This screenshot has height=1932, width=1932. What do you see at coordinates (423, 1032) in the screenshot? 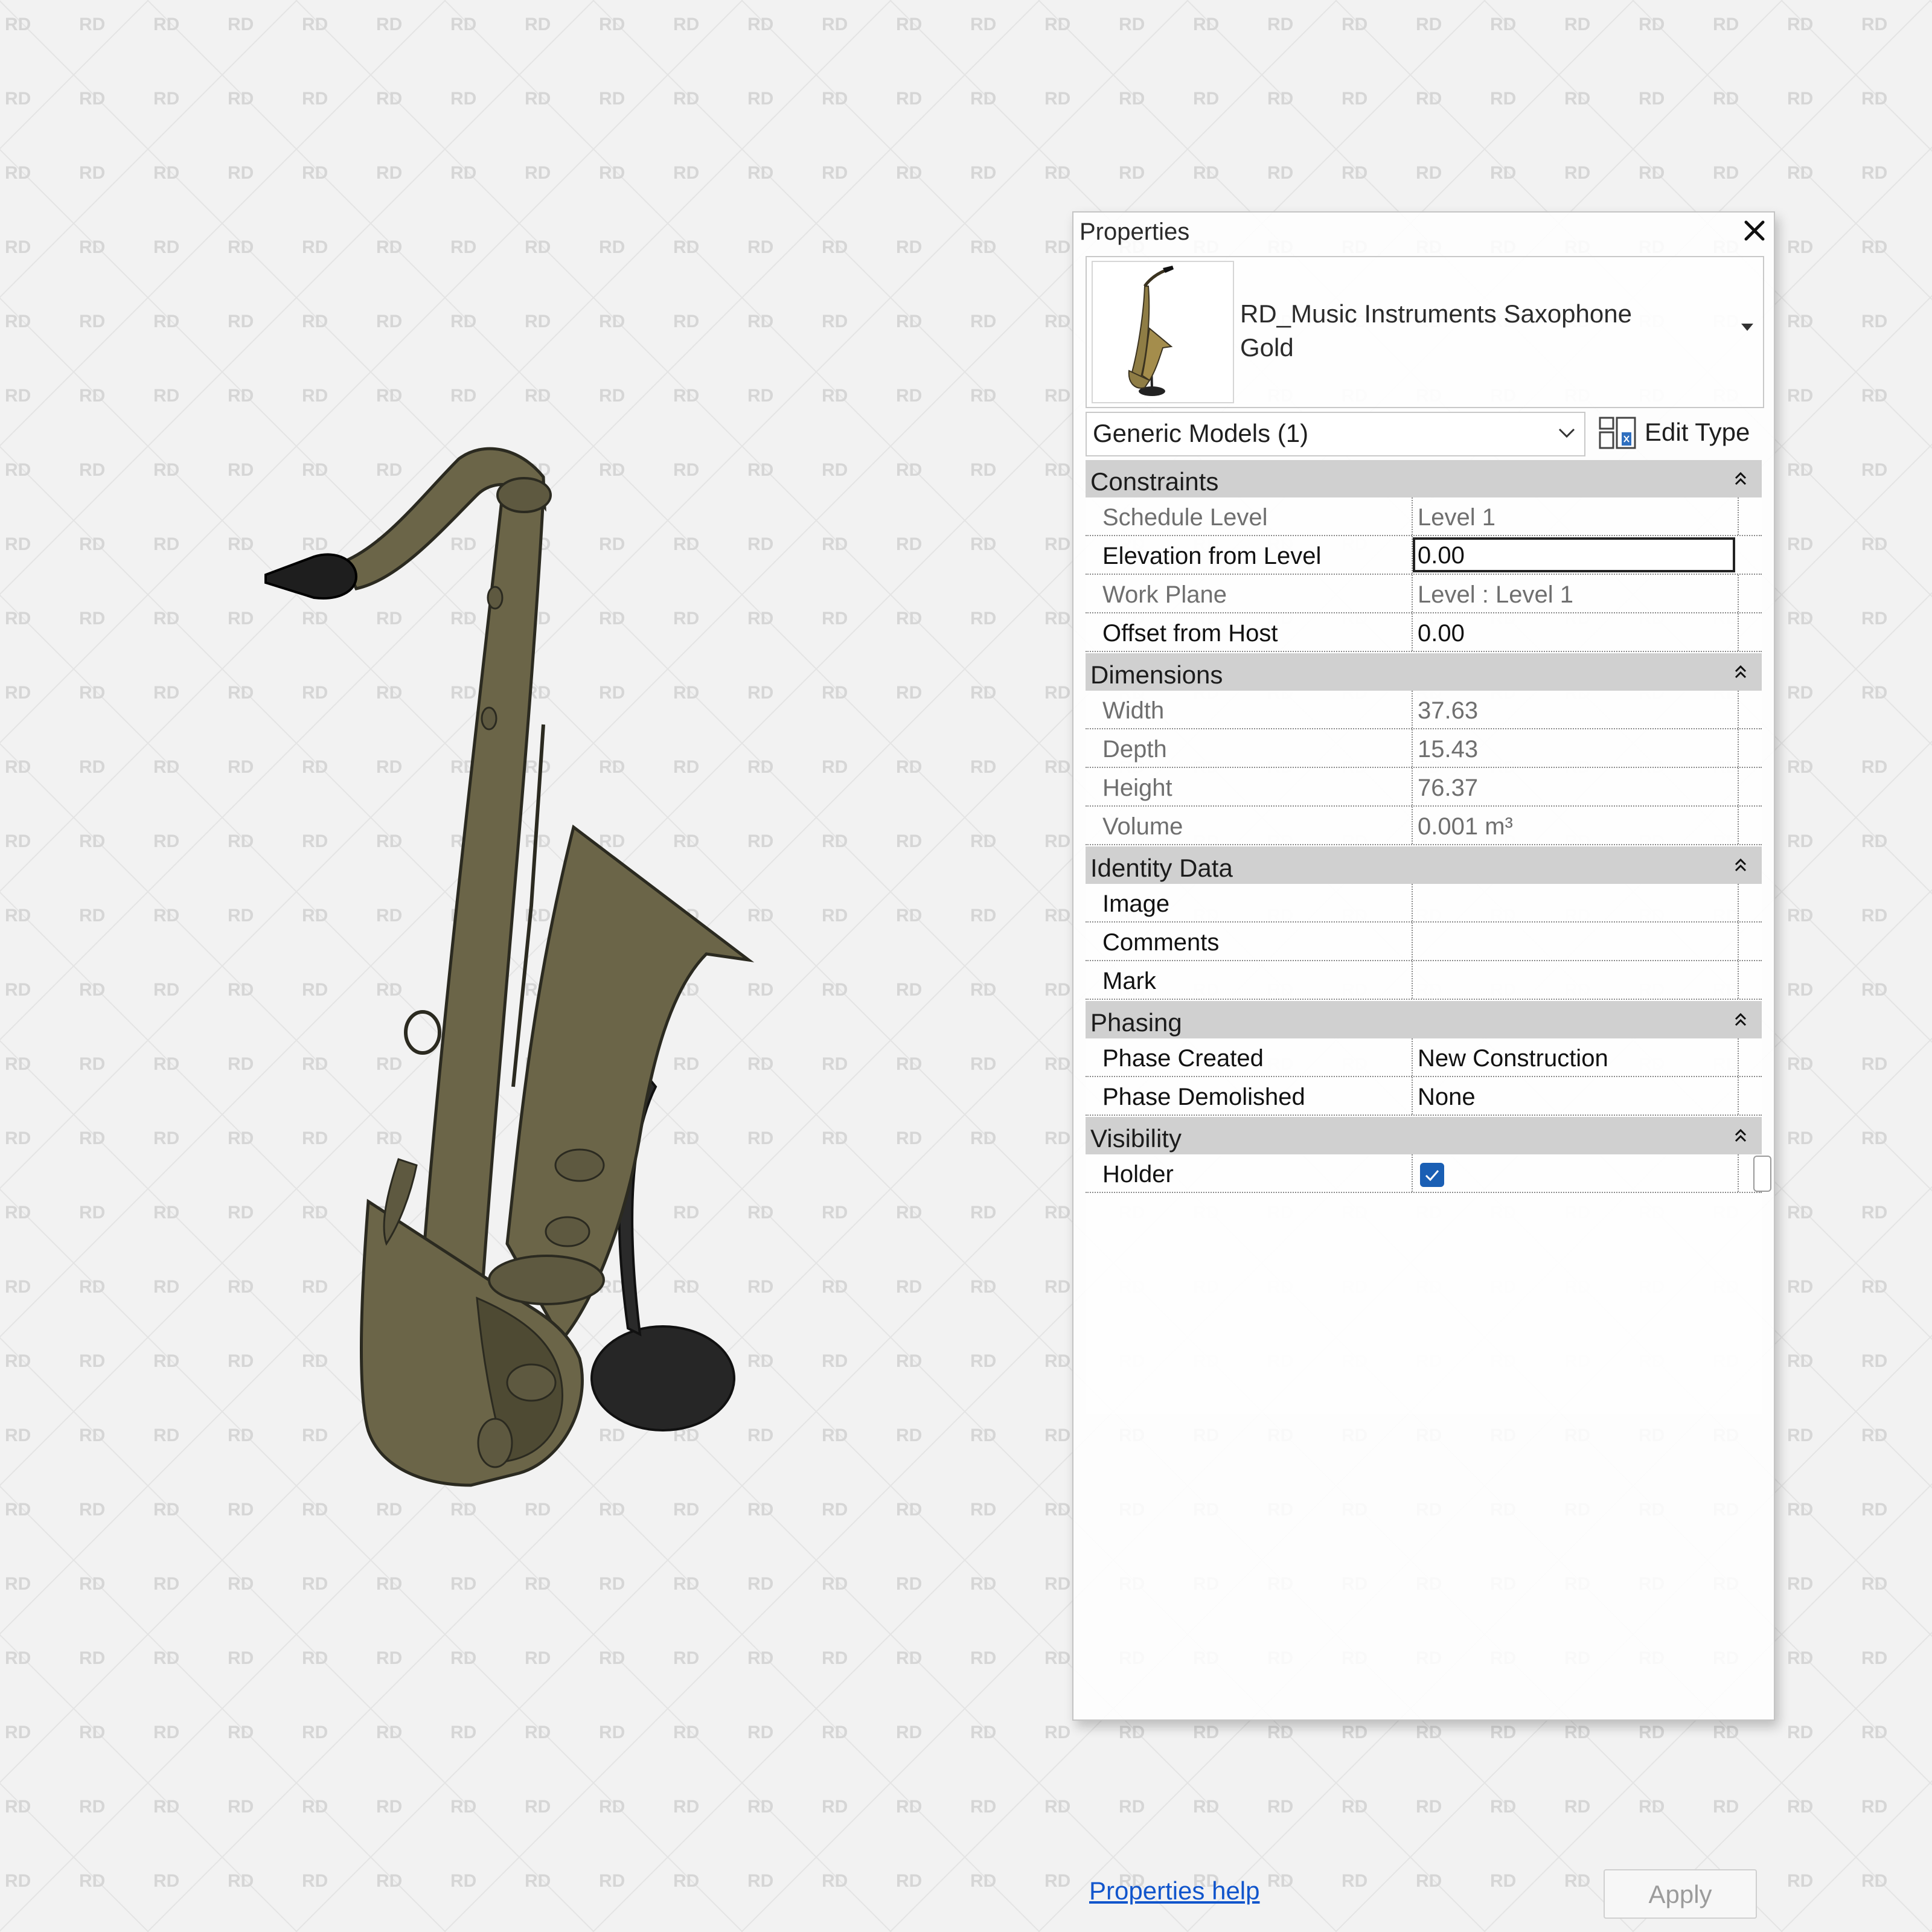
I see `thumb-ring` at bounding box center [423, 1032].